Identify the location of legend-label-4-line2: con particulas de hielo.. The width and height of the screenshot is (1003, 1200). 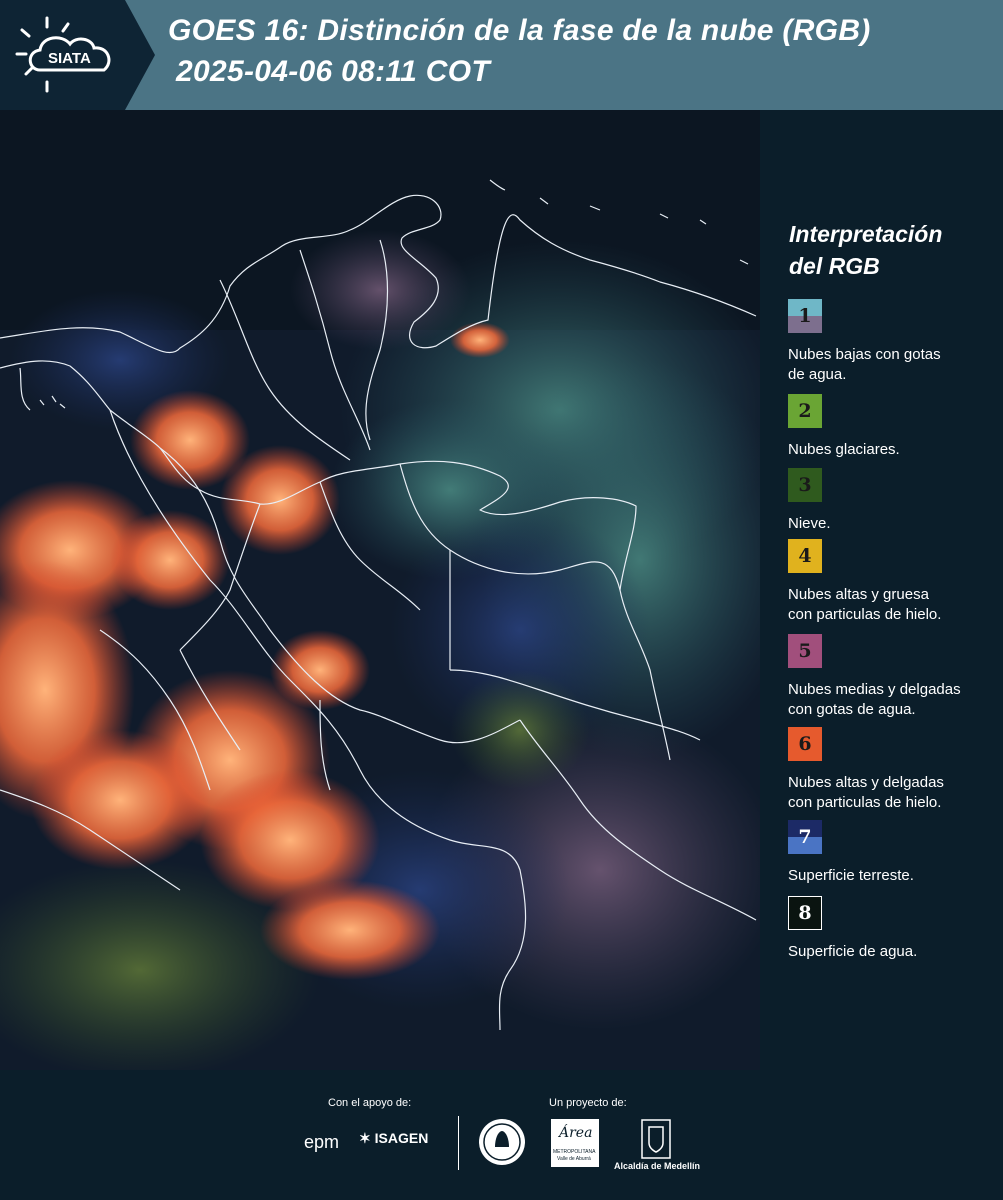
(865, 614).